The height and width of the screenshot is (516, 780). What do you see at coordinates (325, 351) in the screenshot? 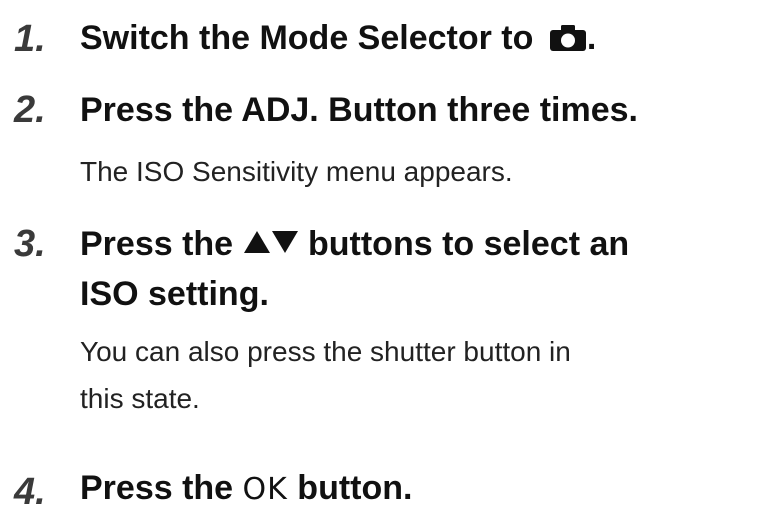
I see `step-3-description-line1: You can also press the shutter button in` at bounding box center [325, 351].